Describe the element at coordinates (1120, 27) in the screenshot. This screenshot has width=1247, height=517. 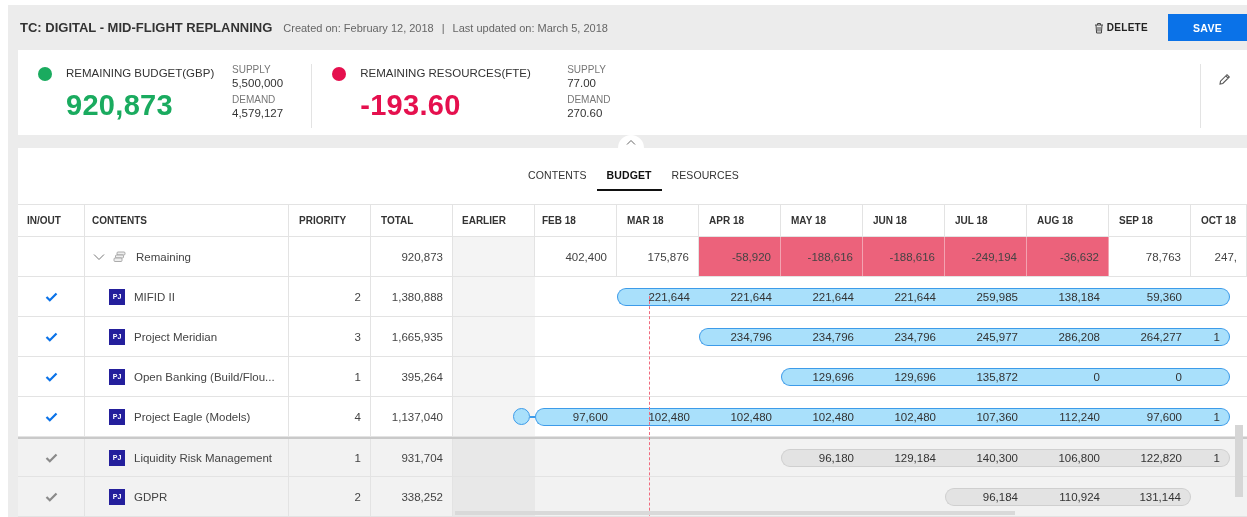
I see `delete-button: DELETE` at that location.